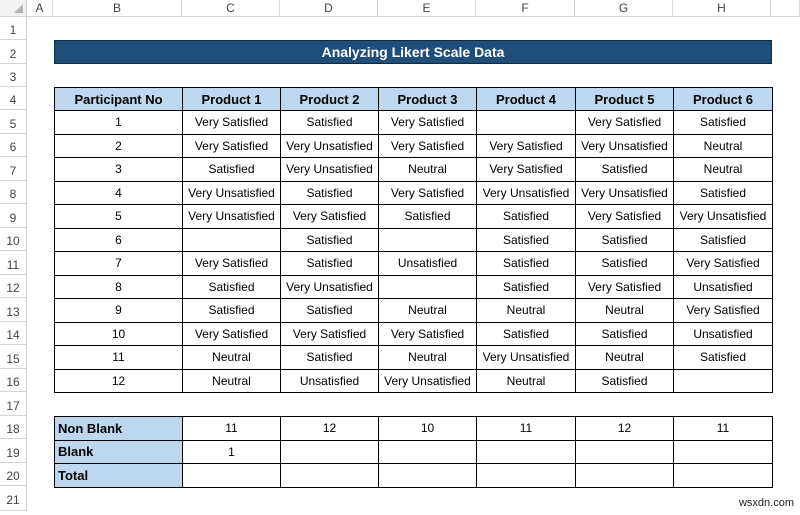 The height and width of the screenshot is (515, 800). I want to click on participant-cell: 3, so click(118, 169).